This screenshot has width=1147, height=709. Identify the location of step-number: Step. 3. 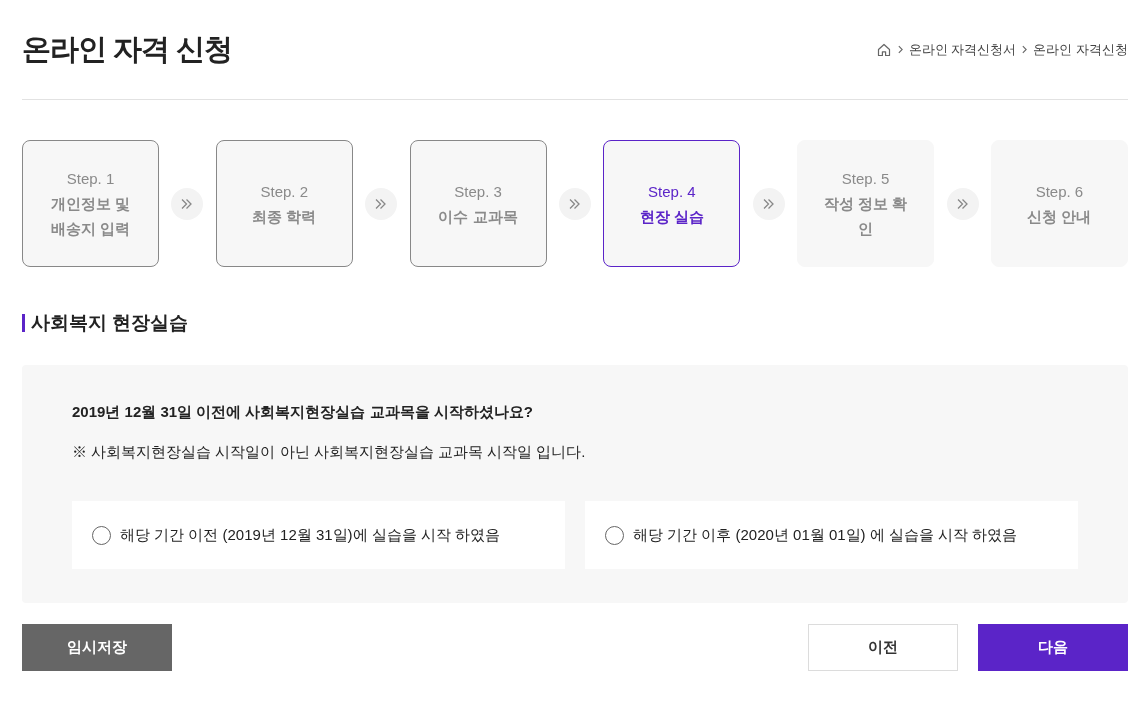
(478, 191).